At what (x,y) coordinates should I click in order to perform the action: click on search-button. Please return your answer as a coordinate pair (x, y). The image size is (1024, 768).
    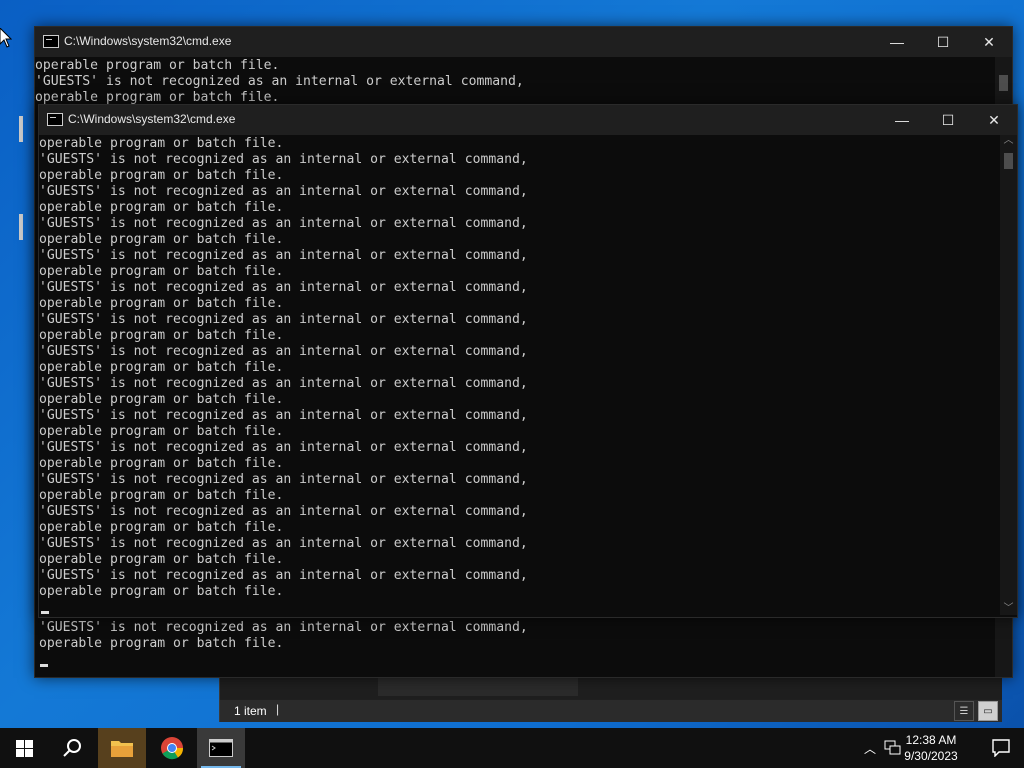
    Looking at the image, I should click on (72, 748).